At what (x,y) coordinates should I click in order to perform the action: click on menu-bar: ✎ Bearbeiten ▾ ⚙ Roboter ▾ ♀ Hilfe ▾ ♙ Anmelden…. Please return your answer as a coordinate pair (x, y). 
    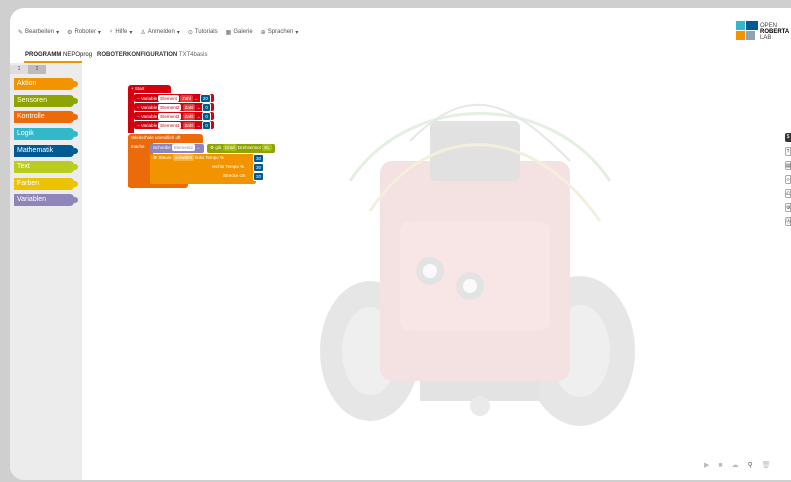
    Looking at the image, I should click on (158, 32).